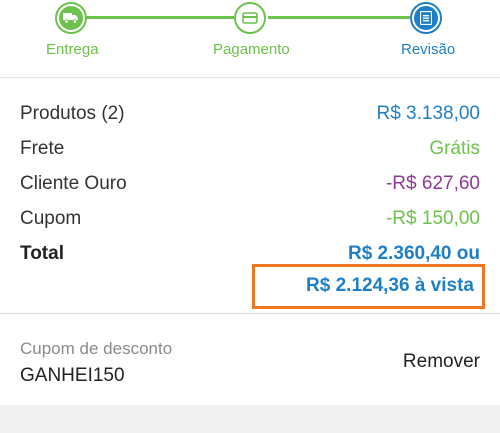 Image resolution: width=500 pixels, height=433 pixels. Describe the element at coordinates (390, 285) in the screenshot. I see `cash-price: R$ 2.124,36 à vista` at that location.